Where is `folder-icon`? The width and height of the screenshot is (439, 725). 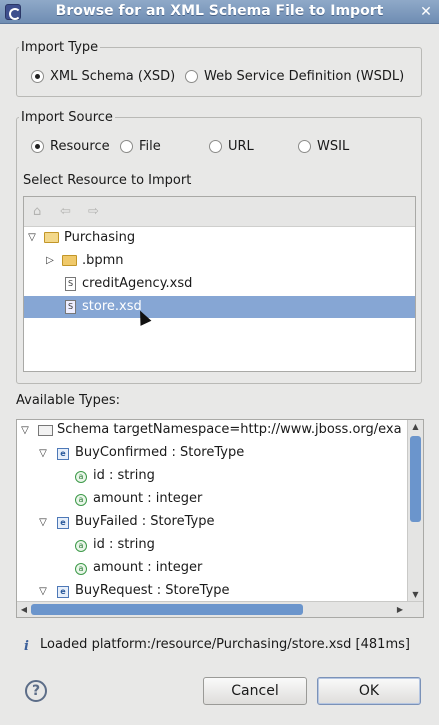 folder-icon is located at coordinates (69, 260).